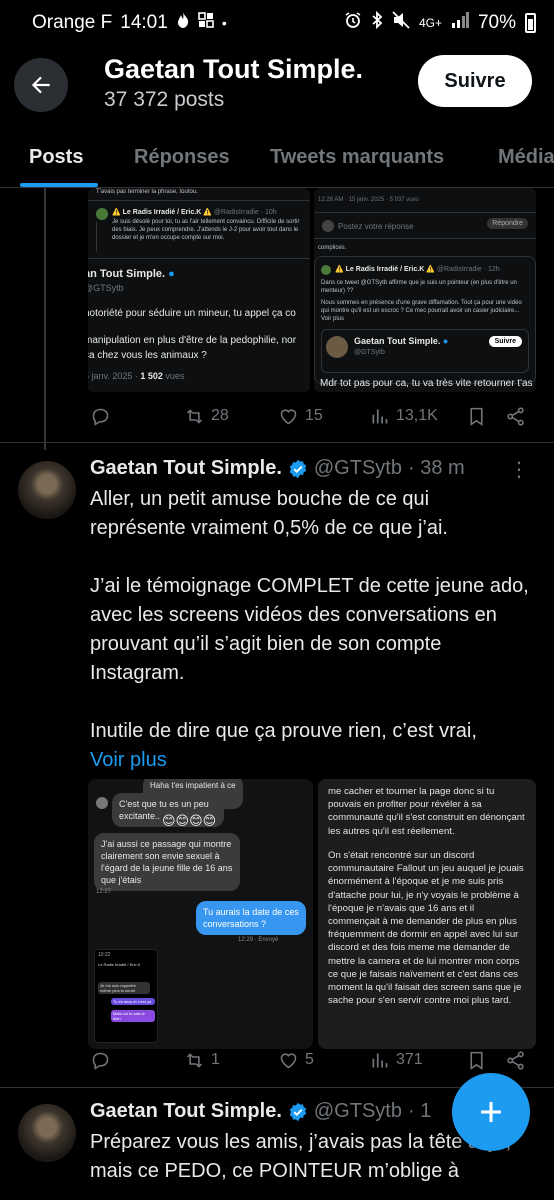 The width and height of the screenshot is (554, 1200). Describe the element at coordinates (376, 226) in the screenshot. I see `image-text: Postez votre réponse` at that location.